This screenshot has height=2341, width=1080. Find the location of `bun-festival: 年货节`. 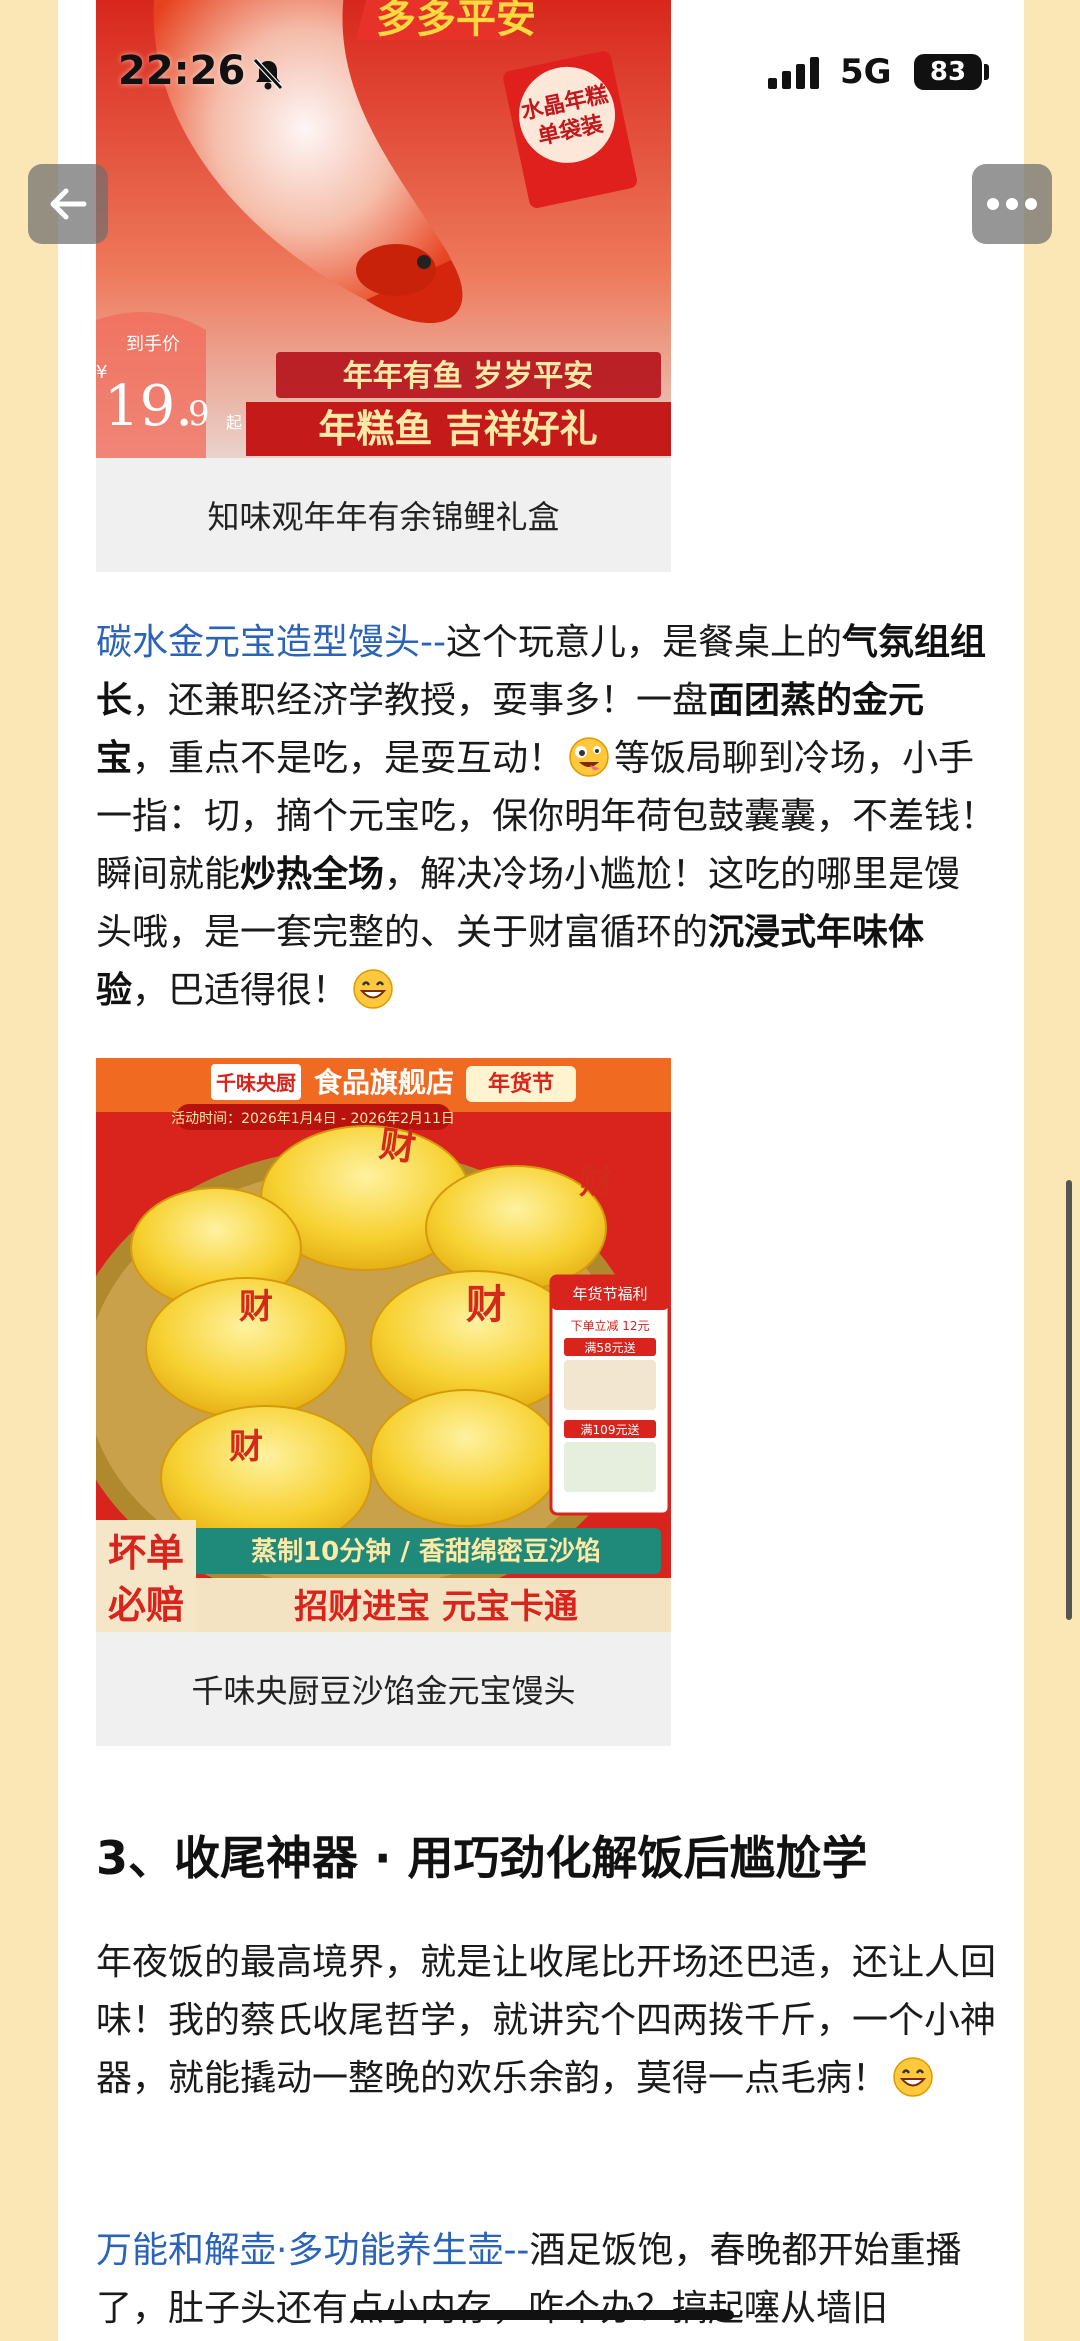

bun-festival: 年货节 is located at coordinates (521, 1084).